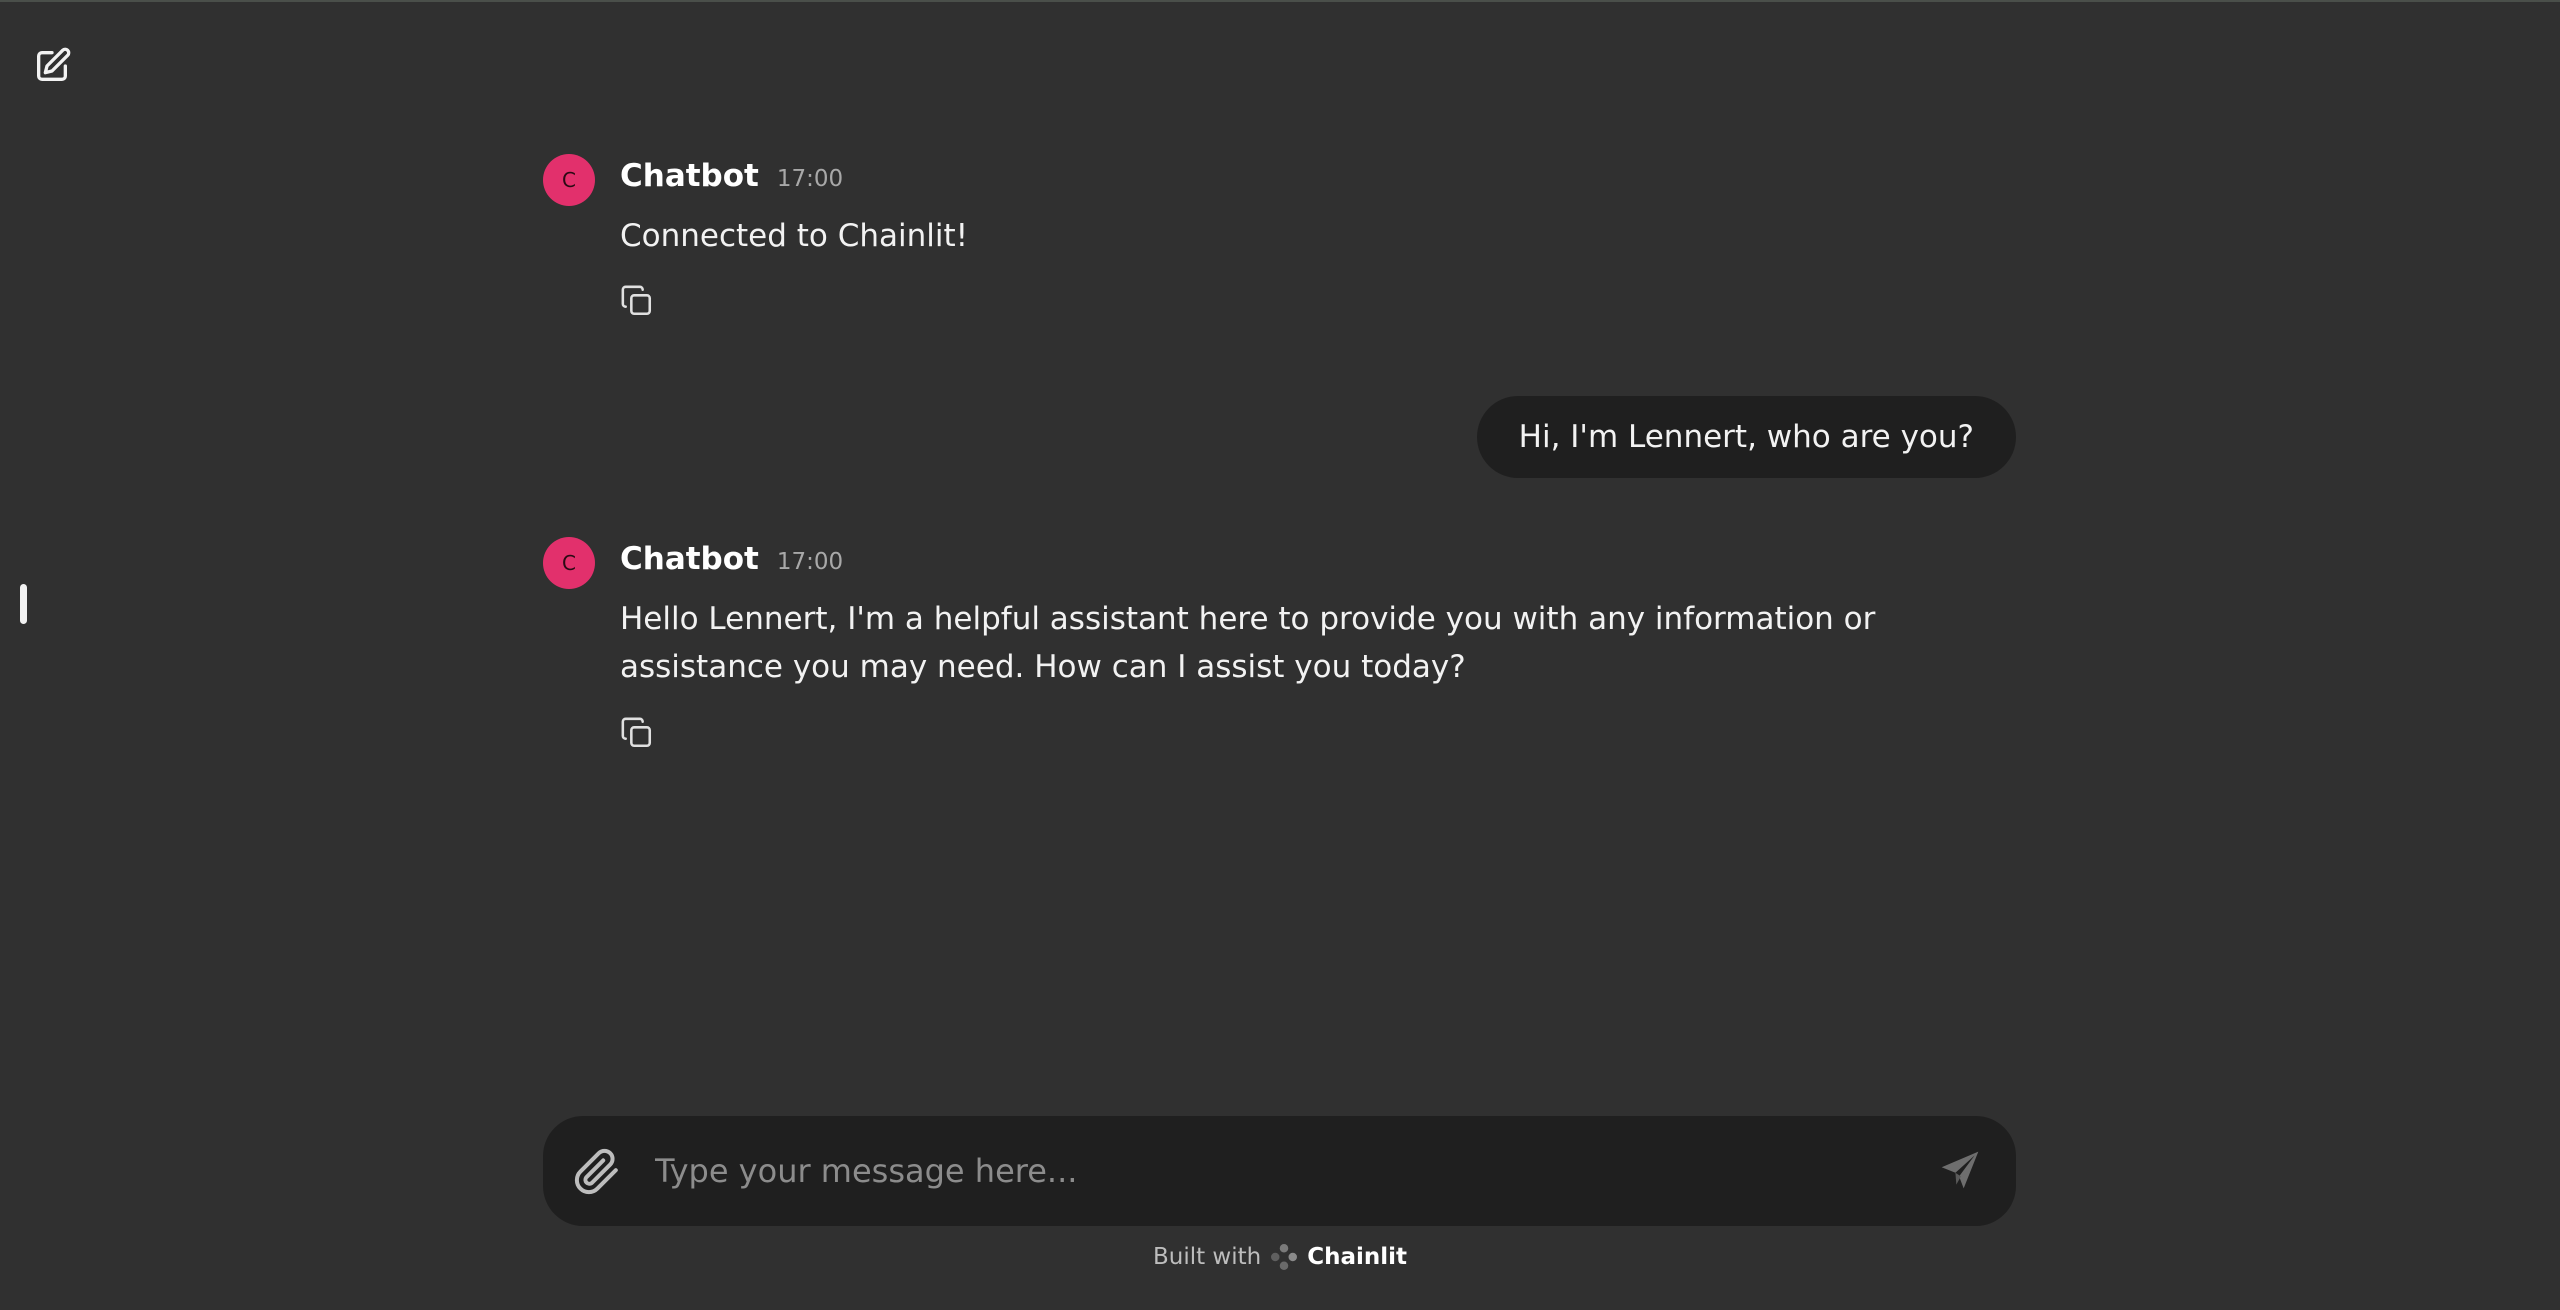 This screenshot has width=2560, height=1310. What do you see at coordinates (1284, 1257) in the screenshot?
I see `chainlit-logo-icon` at bounding box center [1284, 1257].